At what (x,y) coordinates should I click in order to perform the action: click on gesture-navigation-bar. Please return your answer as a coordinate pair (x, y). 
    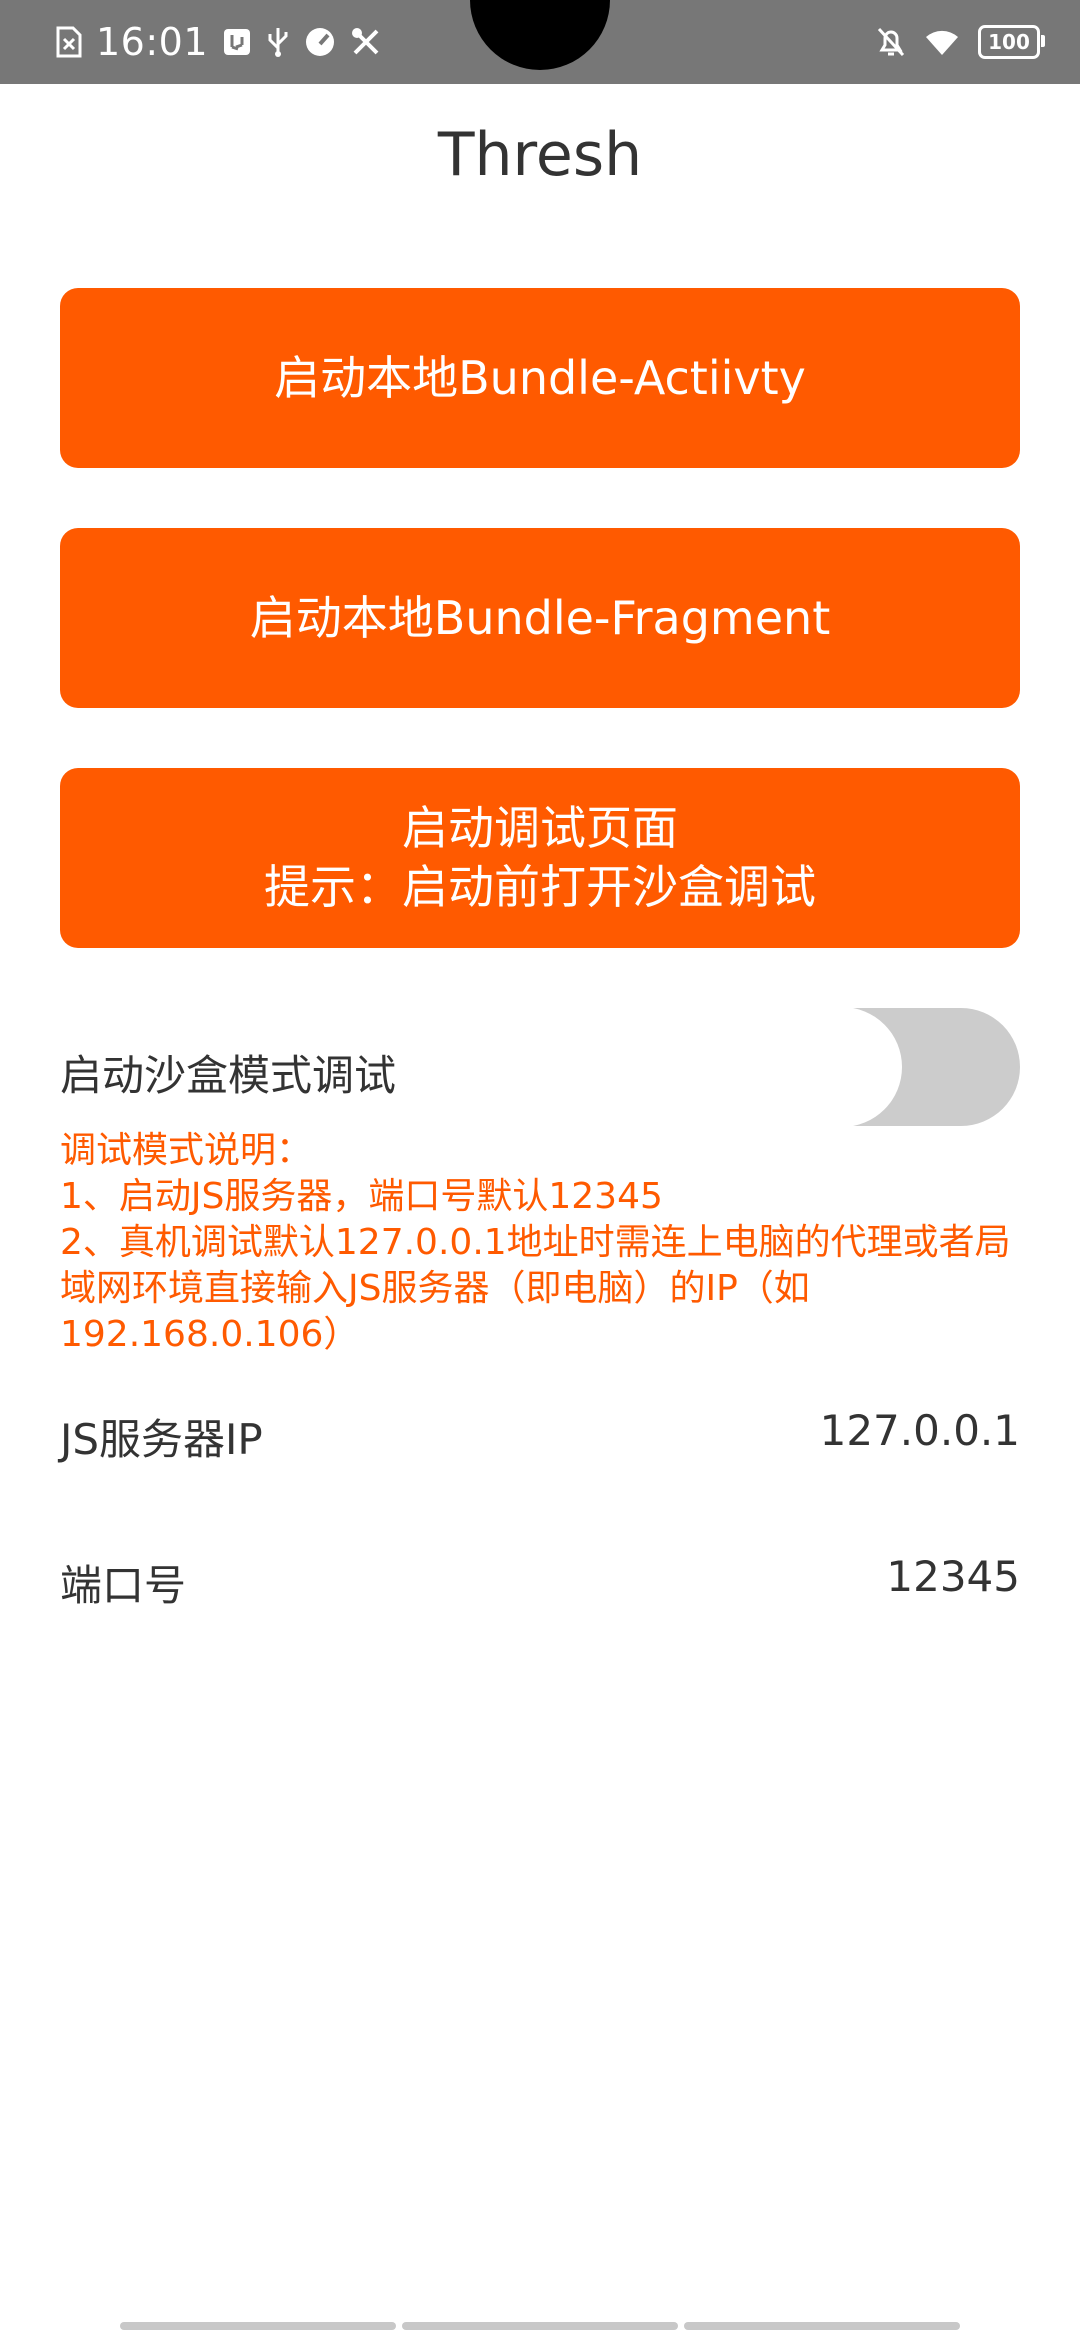
    Looking at the image, I should click on (540, 2326).